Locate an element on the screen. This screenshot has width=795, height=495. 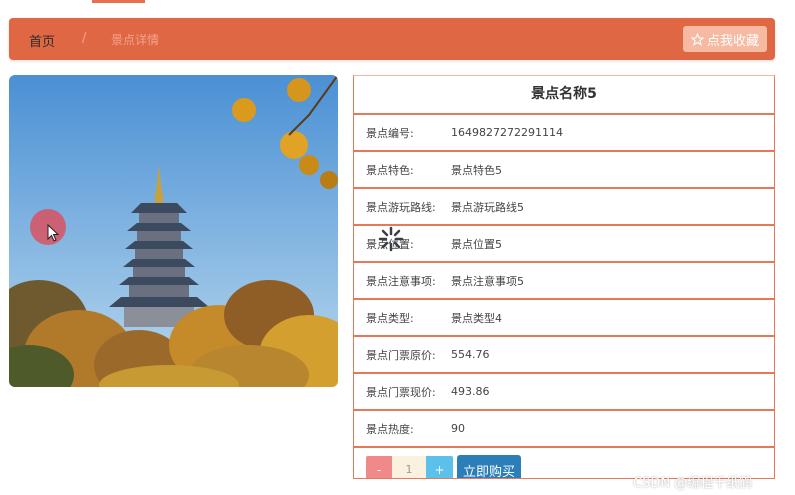
info-value: 景点注意事项5 is located at coordinates (487, 281).